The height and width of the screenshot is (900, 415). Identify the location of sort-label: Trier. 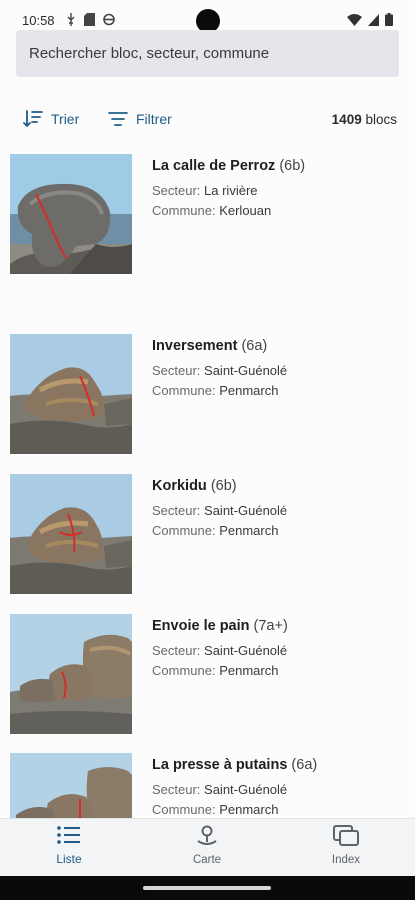
(65, 119).